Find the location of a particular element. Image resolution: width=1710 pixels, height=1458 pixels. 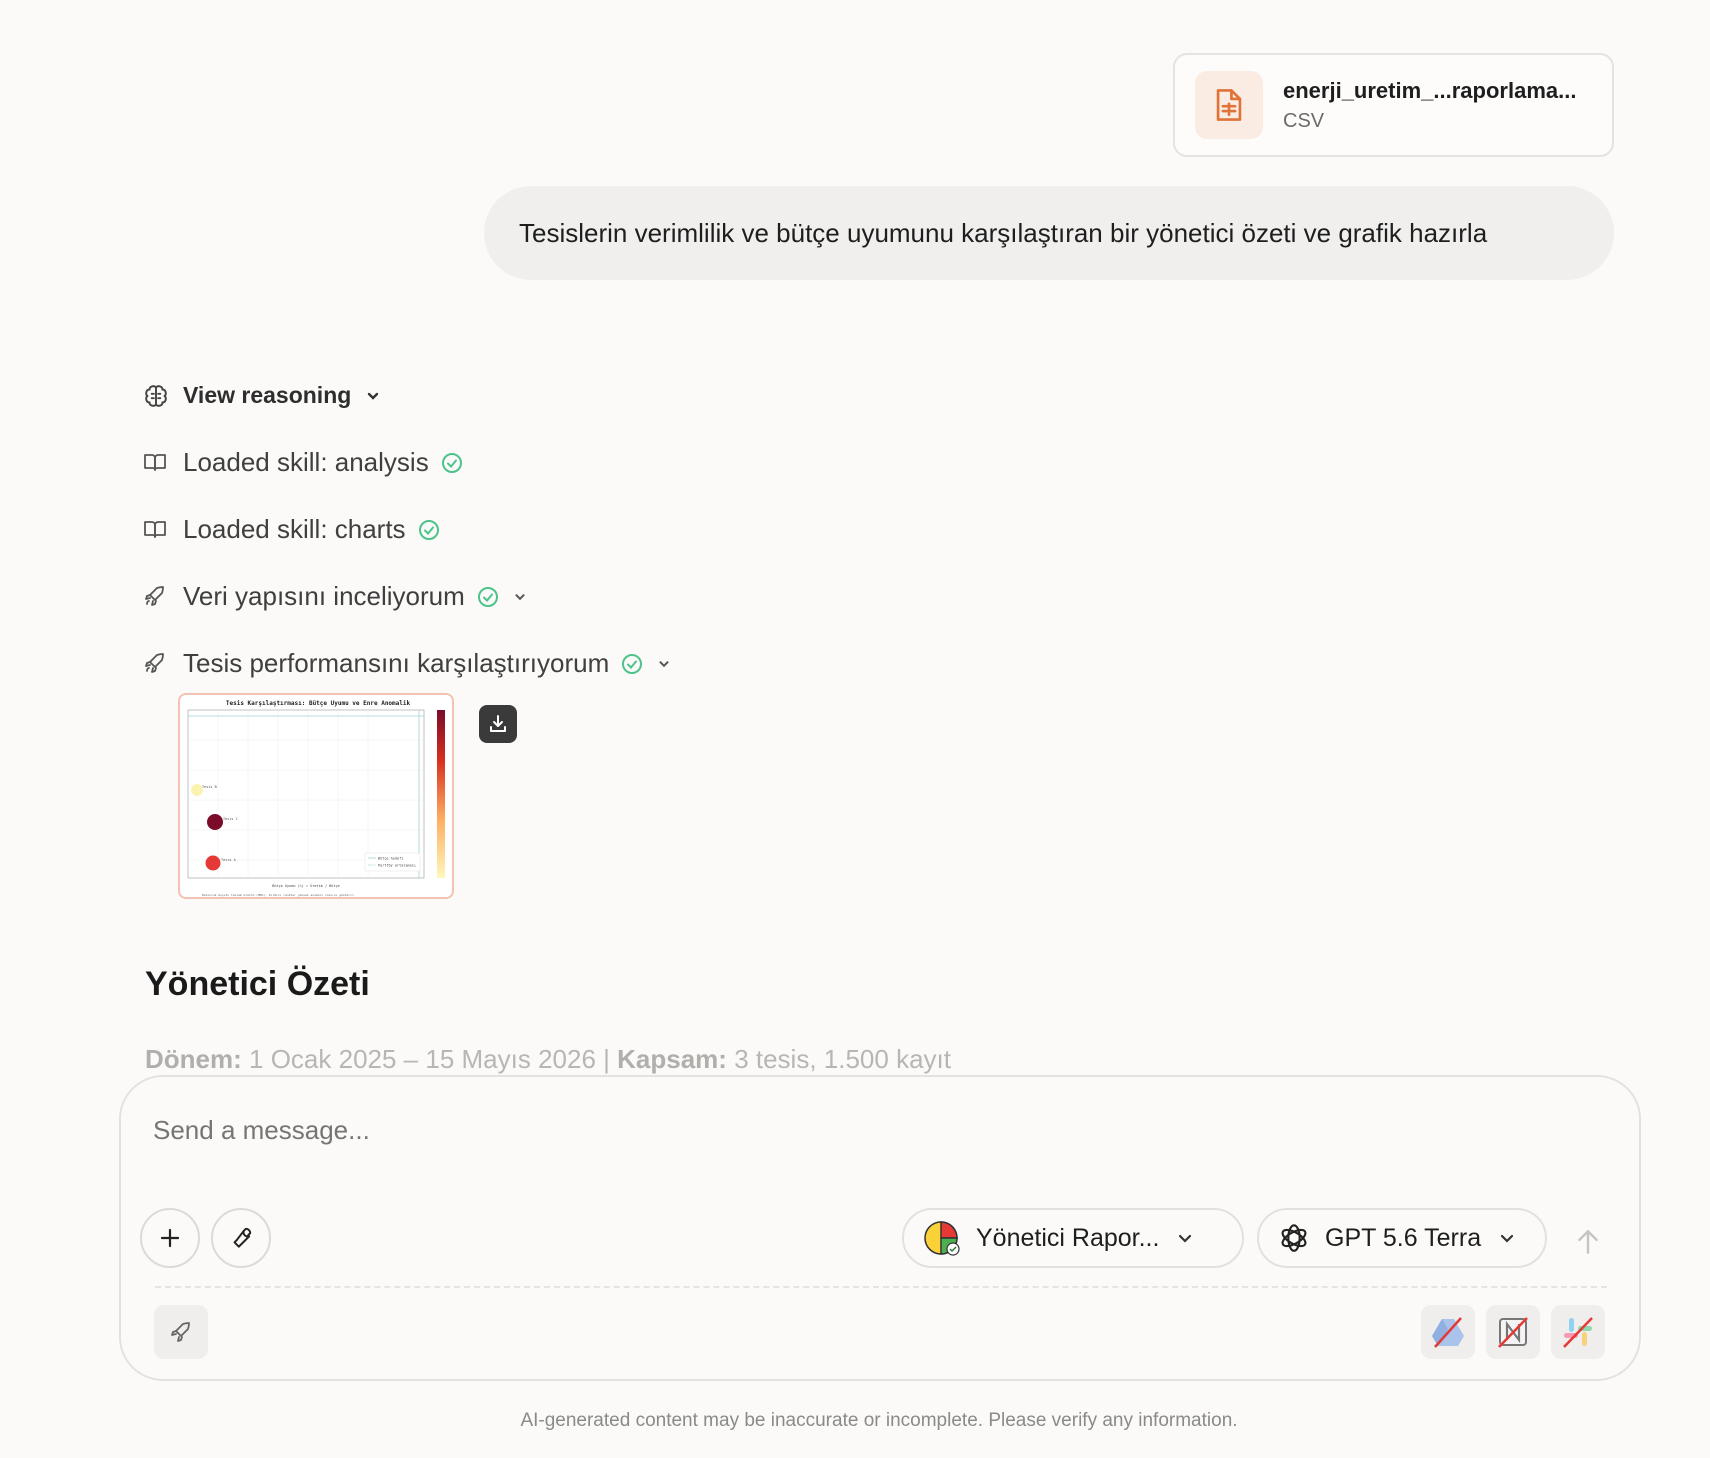

download-icon is located at coordinates (498, 723).